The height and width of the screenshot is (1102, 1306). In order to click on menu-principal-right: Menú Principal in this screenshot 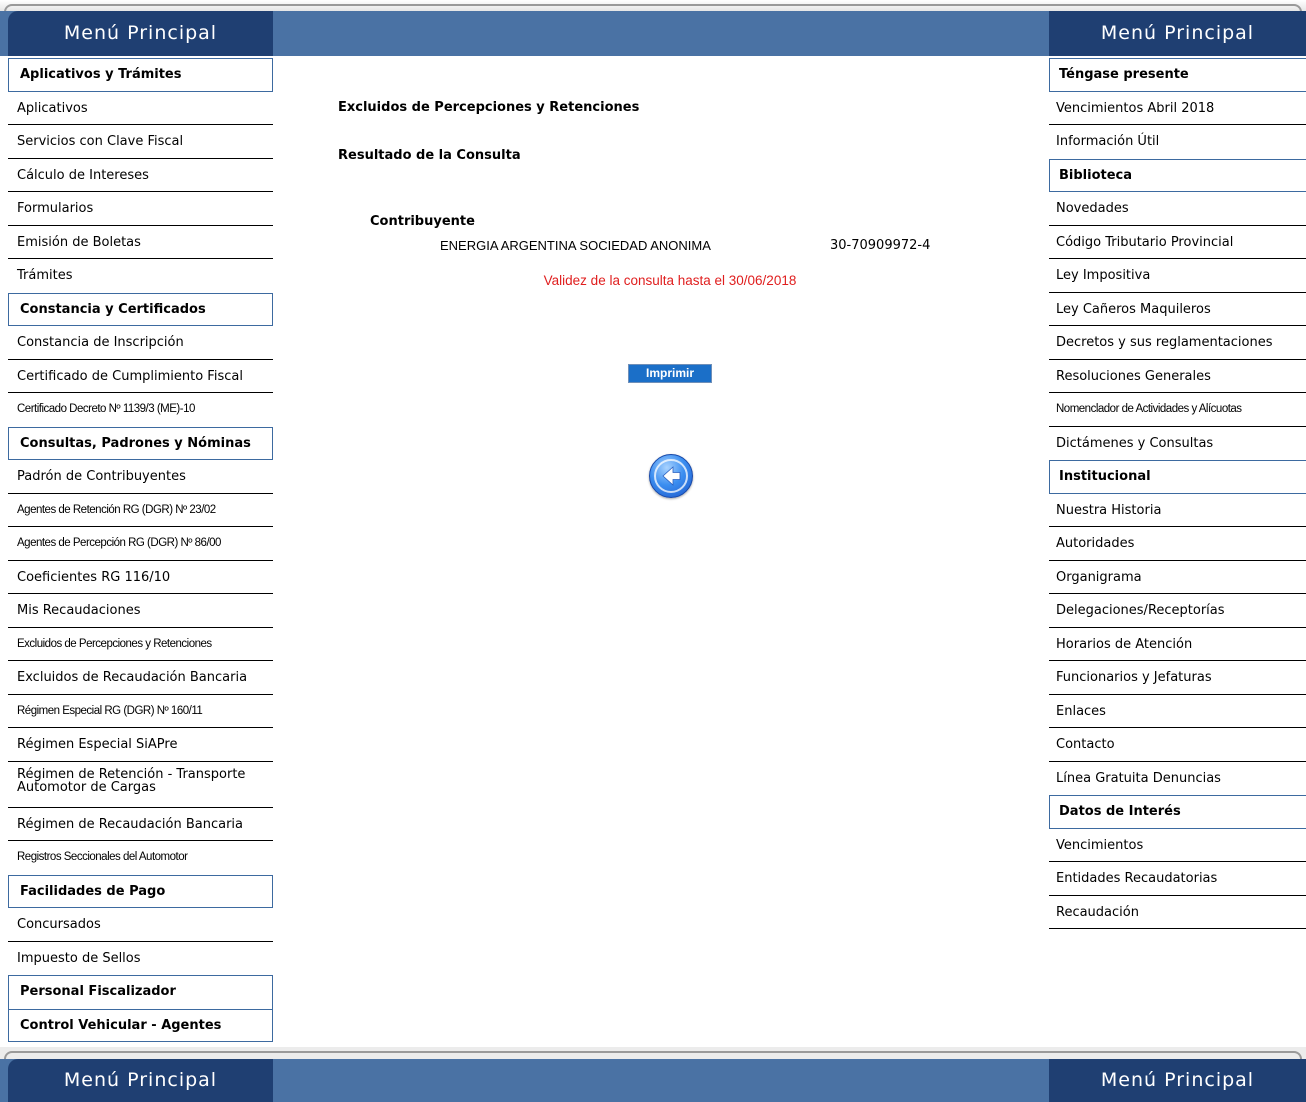, I will do `click(1177, 33)`.